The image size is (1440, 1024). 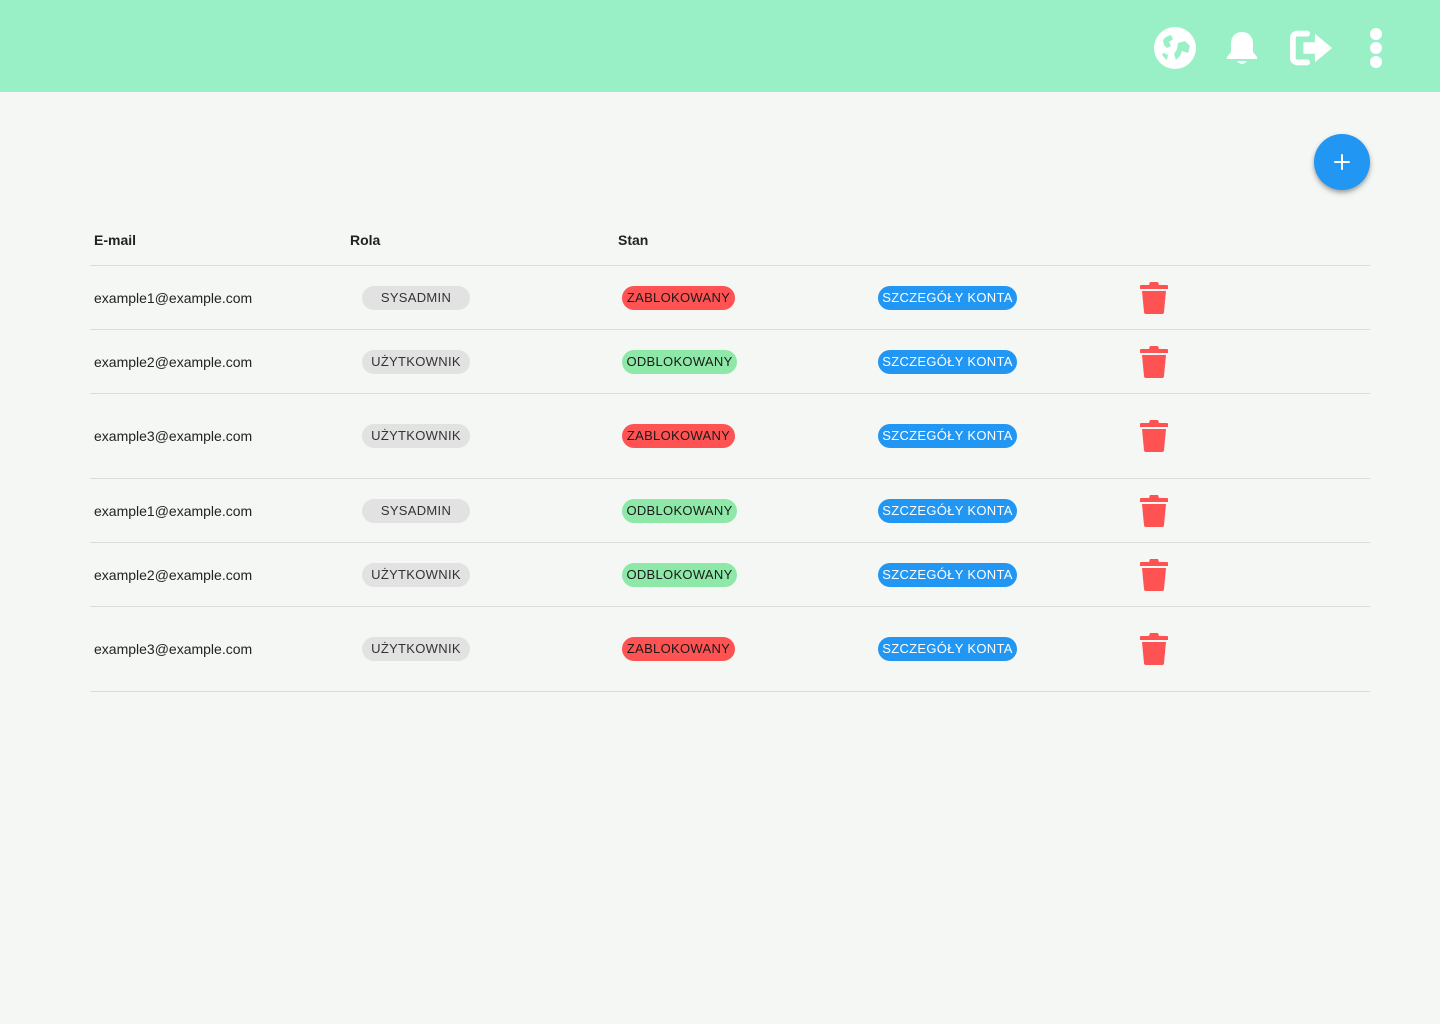 I want to click on language-button, so click(x=1175, y=48).